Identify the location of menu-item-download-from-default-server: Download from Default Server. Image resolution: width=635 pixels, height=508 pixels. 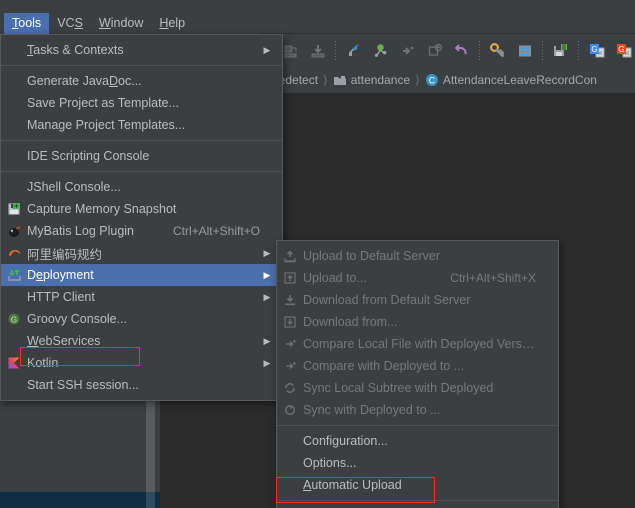
(417, 300).